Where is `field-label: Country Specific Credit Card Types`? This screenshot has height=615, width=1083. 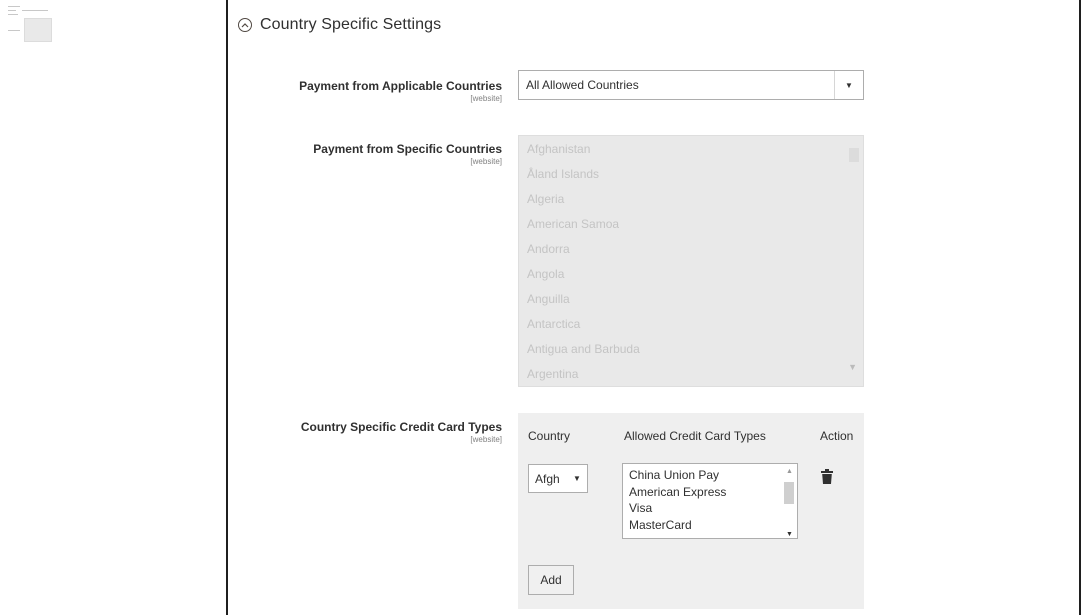 field-label: Country Specific Credit Card Types is located at coordinates (401, 427).